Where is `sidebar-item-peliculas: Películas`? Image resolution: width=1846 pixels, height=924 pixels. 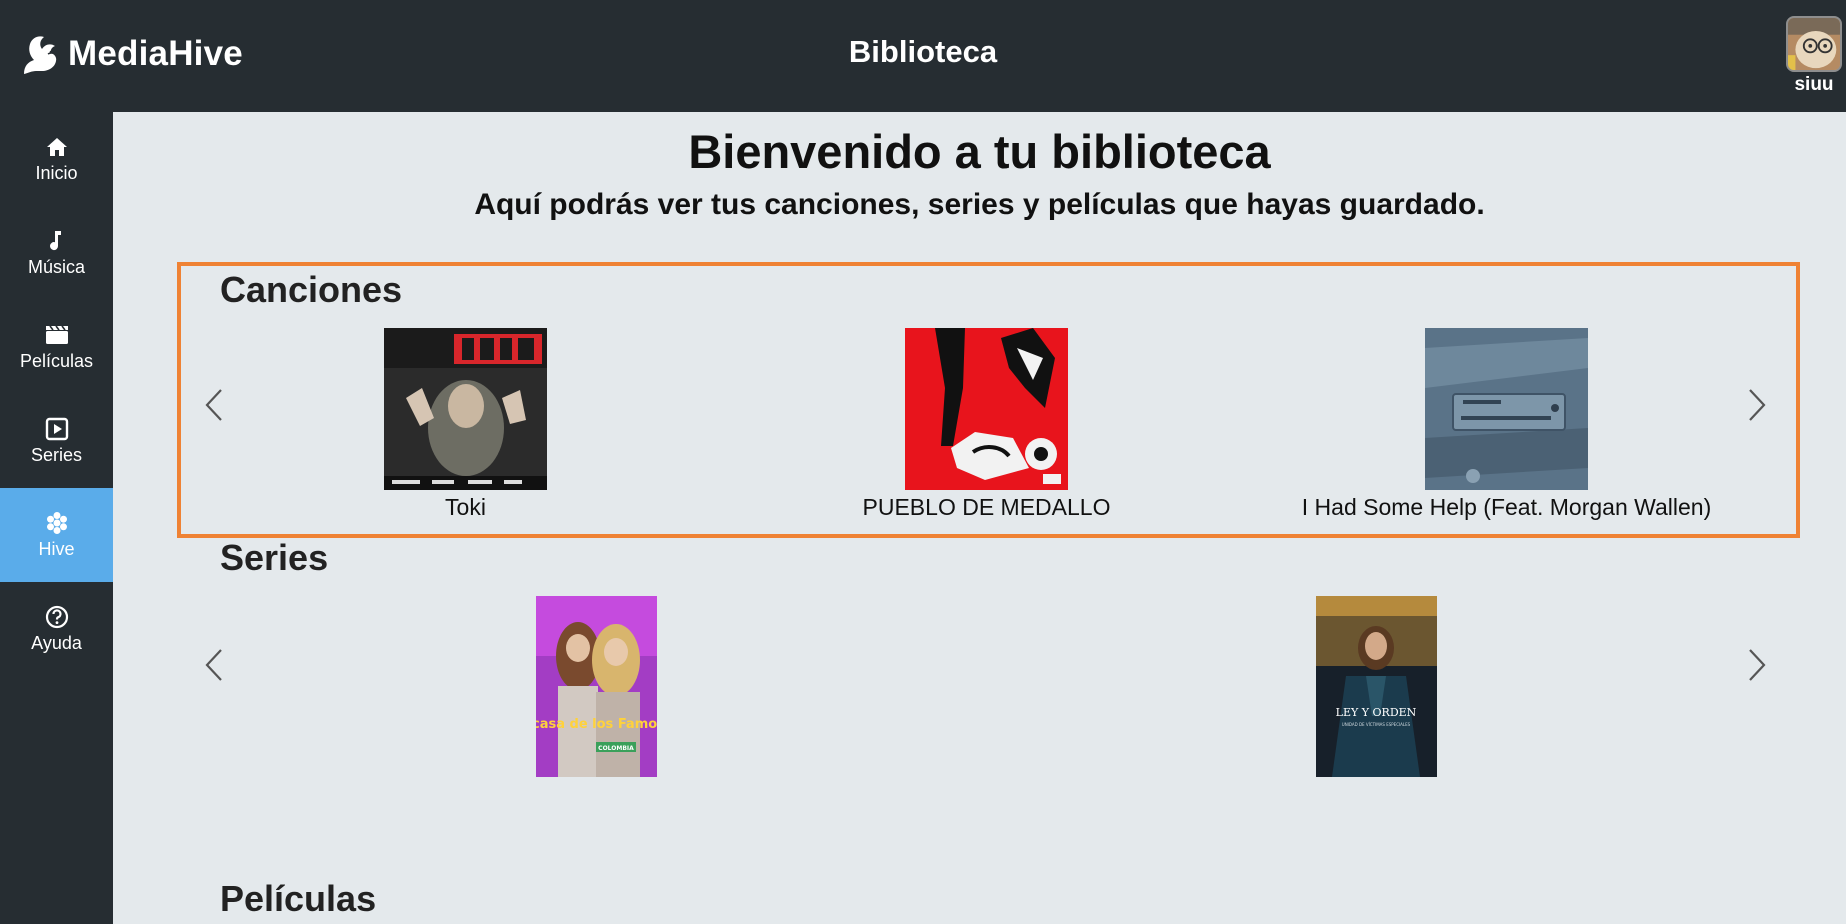 sidebar-item-peliculas: Películas is located at coordinates (56, 347).